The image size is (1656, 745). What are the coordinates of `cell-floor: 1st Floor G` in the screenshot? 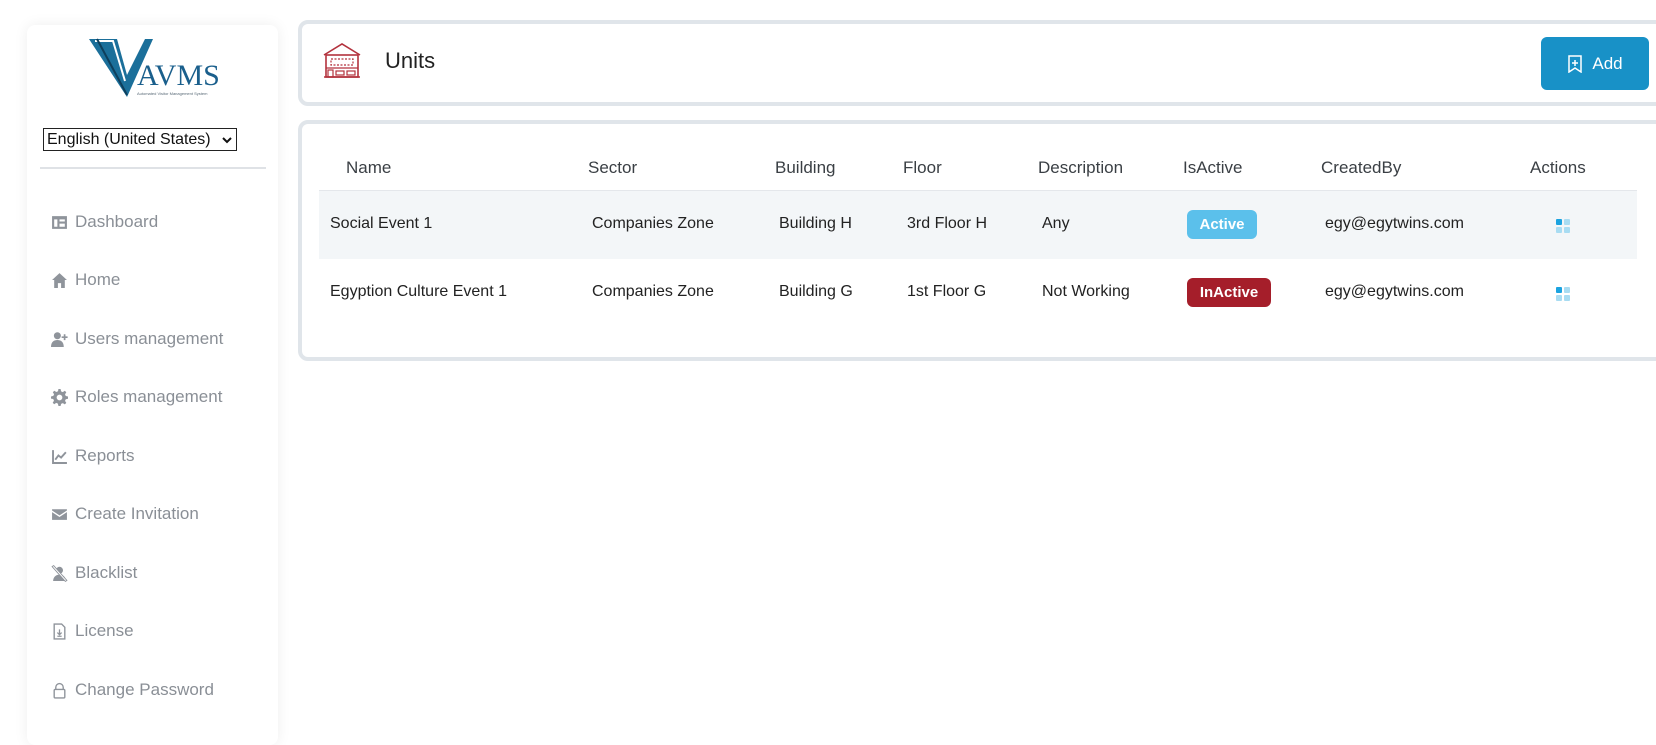 It's located at (947, 291).